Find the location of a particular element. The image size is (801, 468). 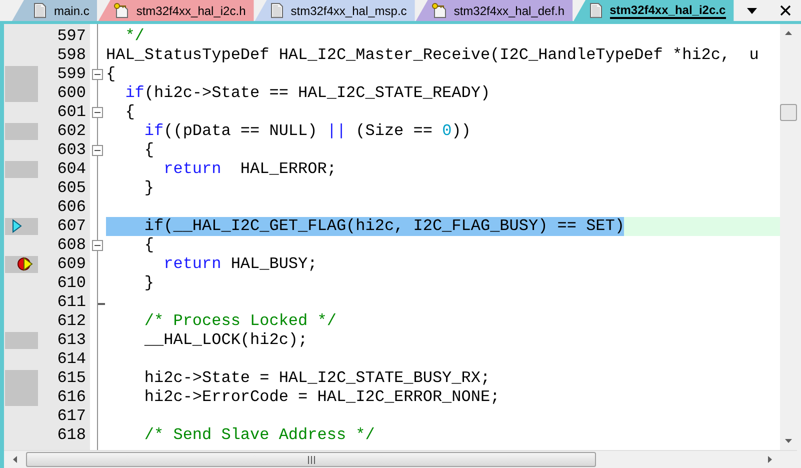

code-line: return HAL_ERROR; is located at coordinates (249, 169).